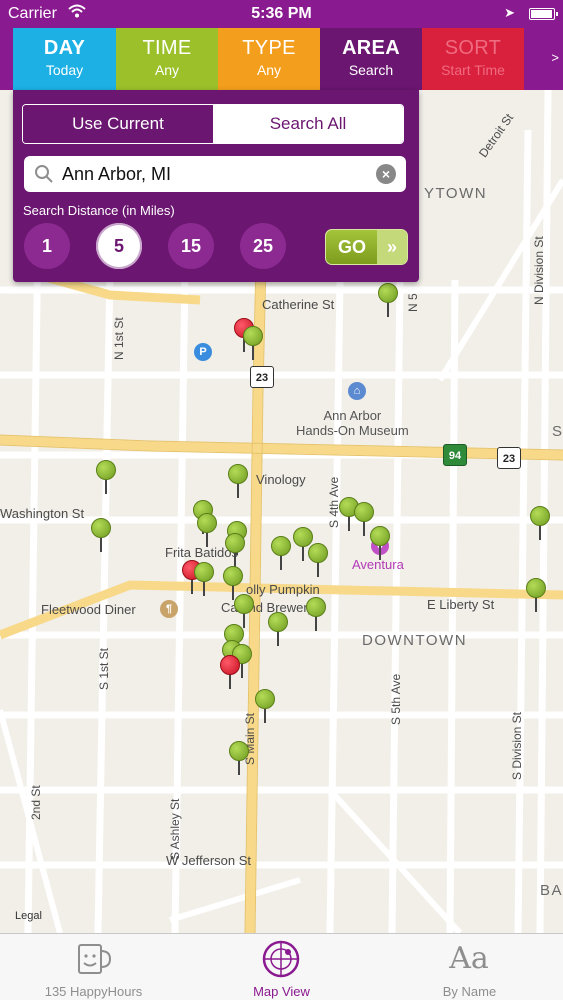  Describe the element at coordinates (42, 513) in the screenshot. I see `street-label: Washington St` at that location.